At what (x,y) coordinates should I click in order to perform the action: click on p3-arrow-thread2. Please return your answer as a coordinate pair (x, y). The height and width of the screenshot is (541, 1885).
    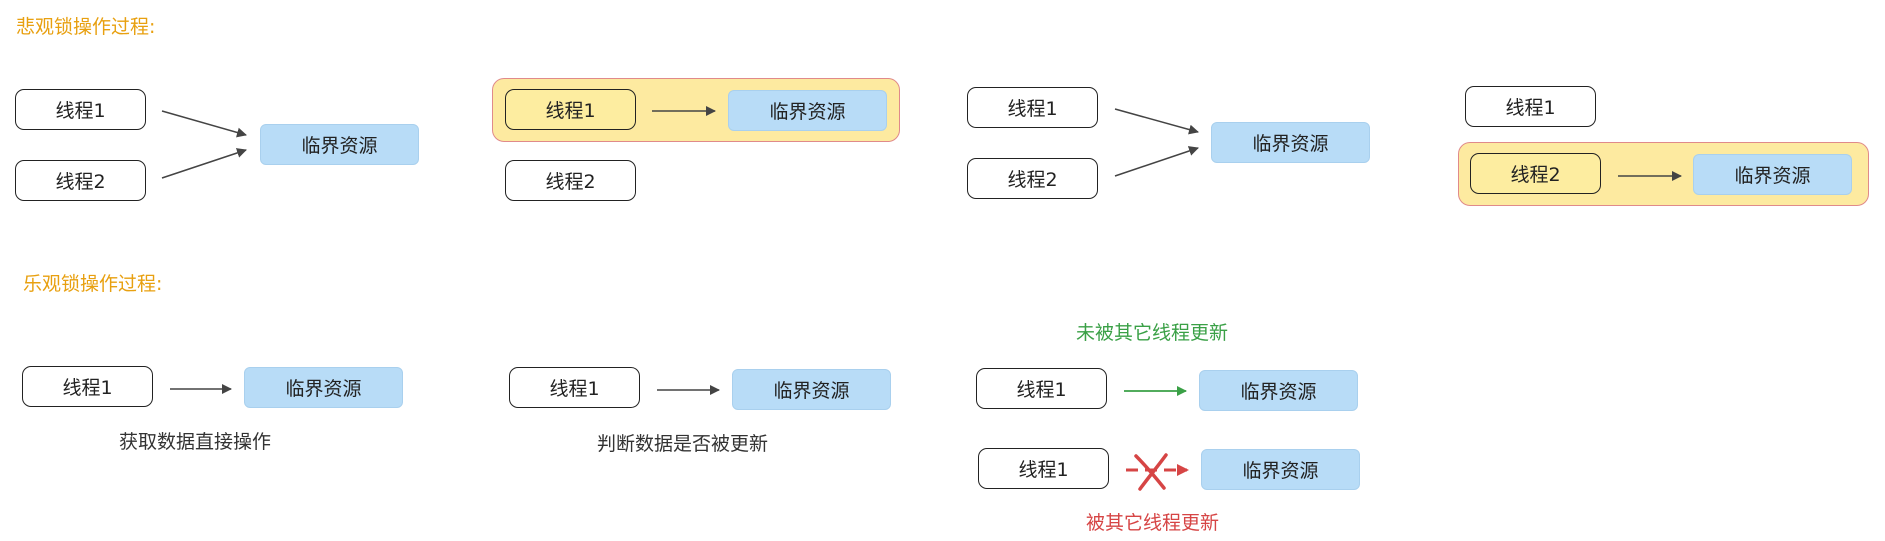
    Looking at the image, I should click on (1156, 161).